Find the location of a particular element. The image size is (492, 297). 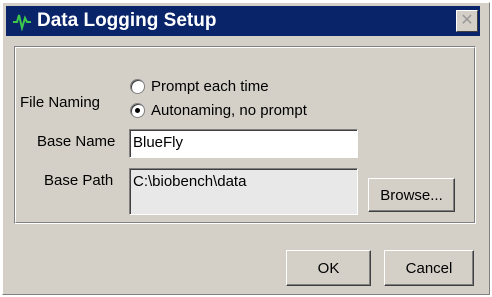

radio-prompt-each-time: Prompt each time is located at coordinates (199, 86).